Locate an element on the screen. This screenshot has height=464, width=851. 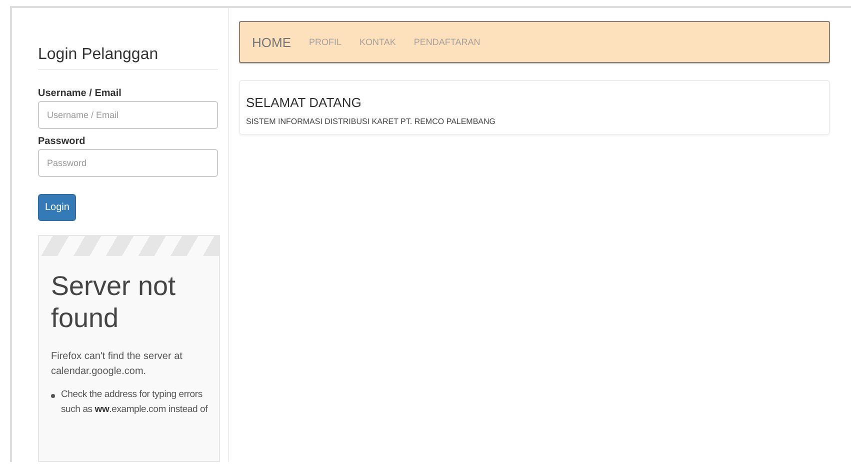
nav-link: HOME is located at coordinates (271, 42).